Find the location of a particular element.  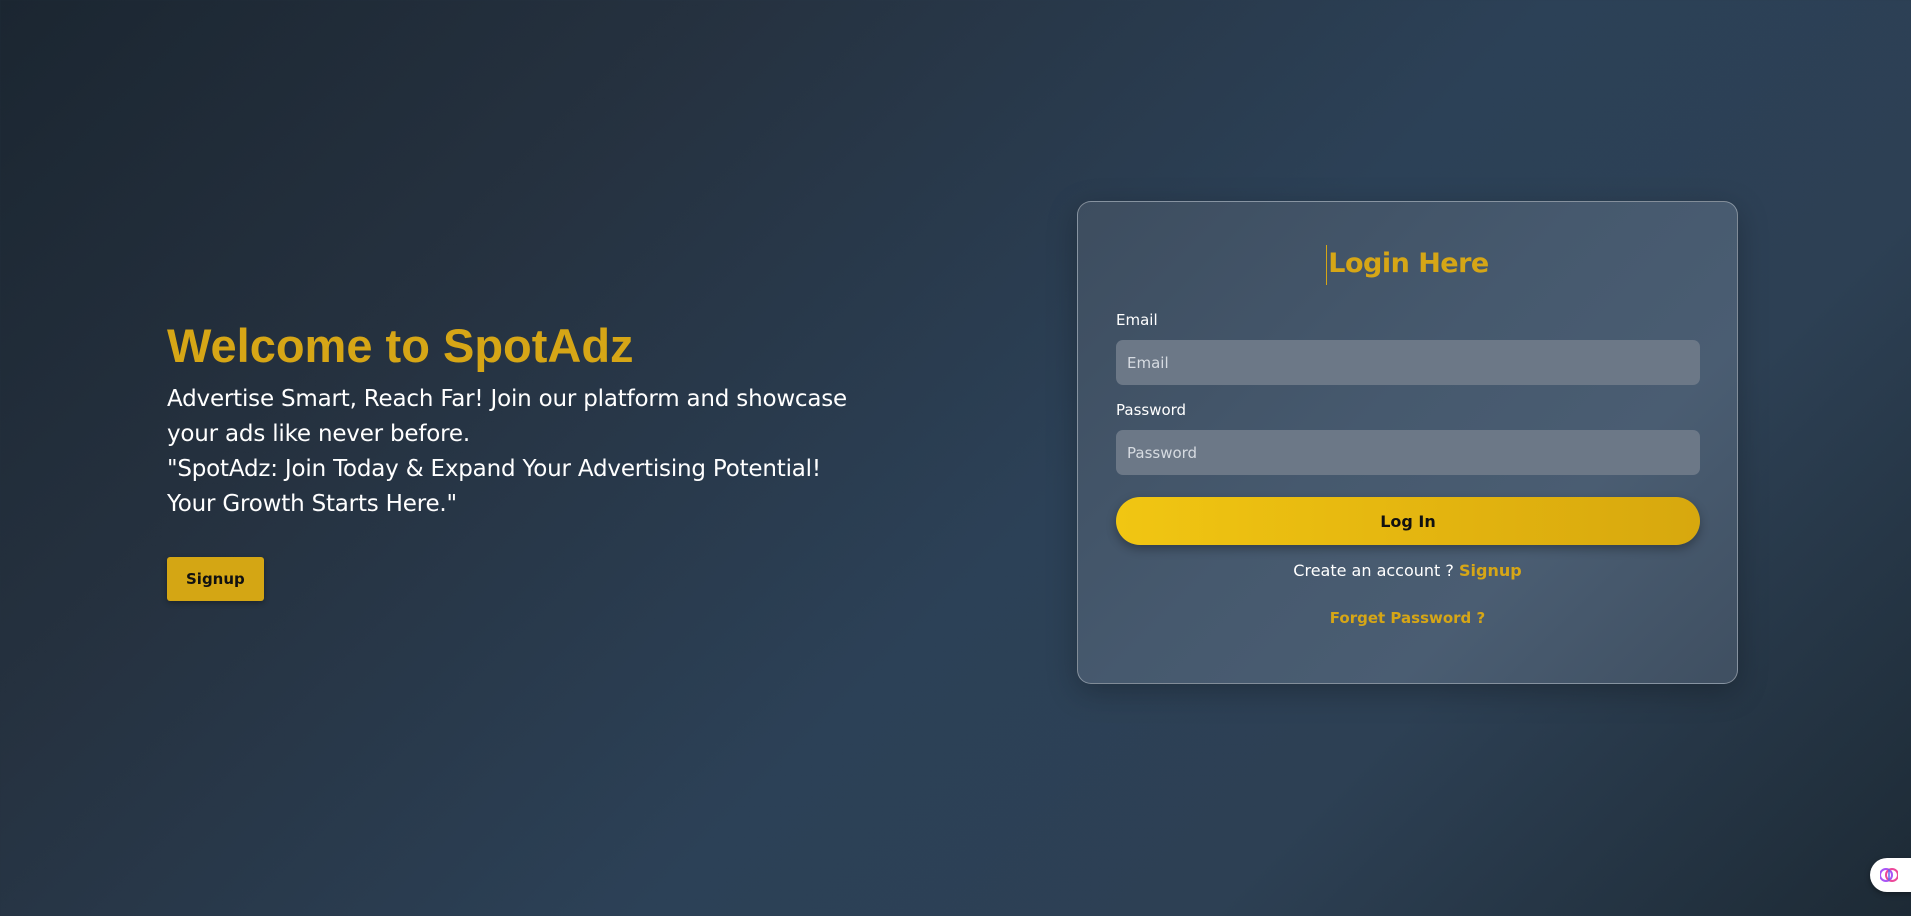

hero-title: Welcome to SpotAdz is located at coordinates (400, 345).